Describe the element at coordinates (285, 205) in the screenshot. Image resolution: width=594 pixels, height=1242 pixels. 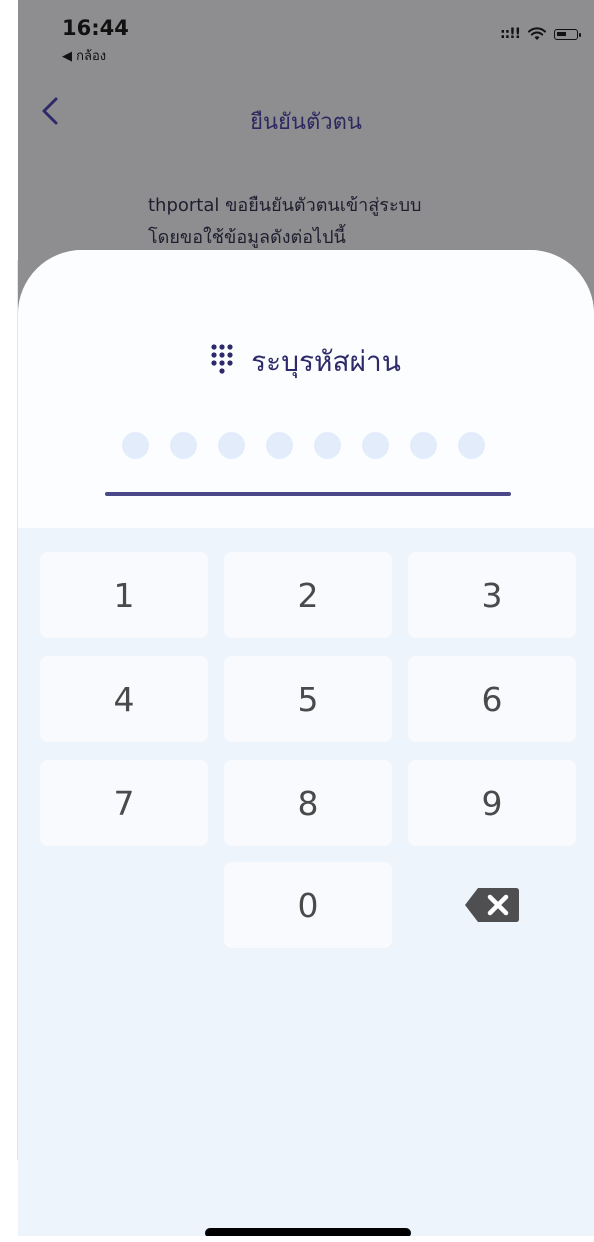
I see `consent-line-1: thportal ขอยืนยันตัวตนเข้าสู่ระบบ` at that location.